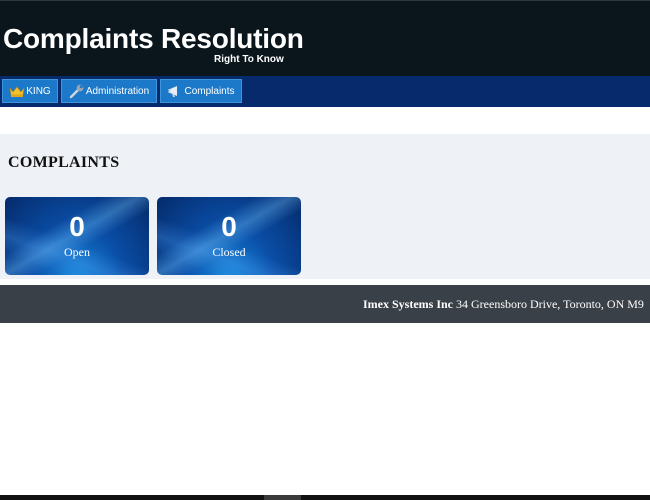  What do you see at coordinates (229, 226) in the screenshot?
I see `closed-count: 0` at bounding box center [229, 226].